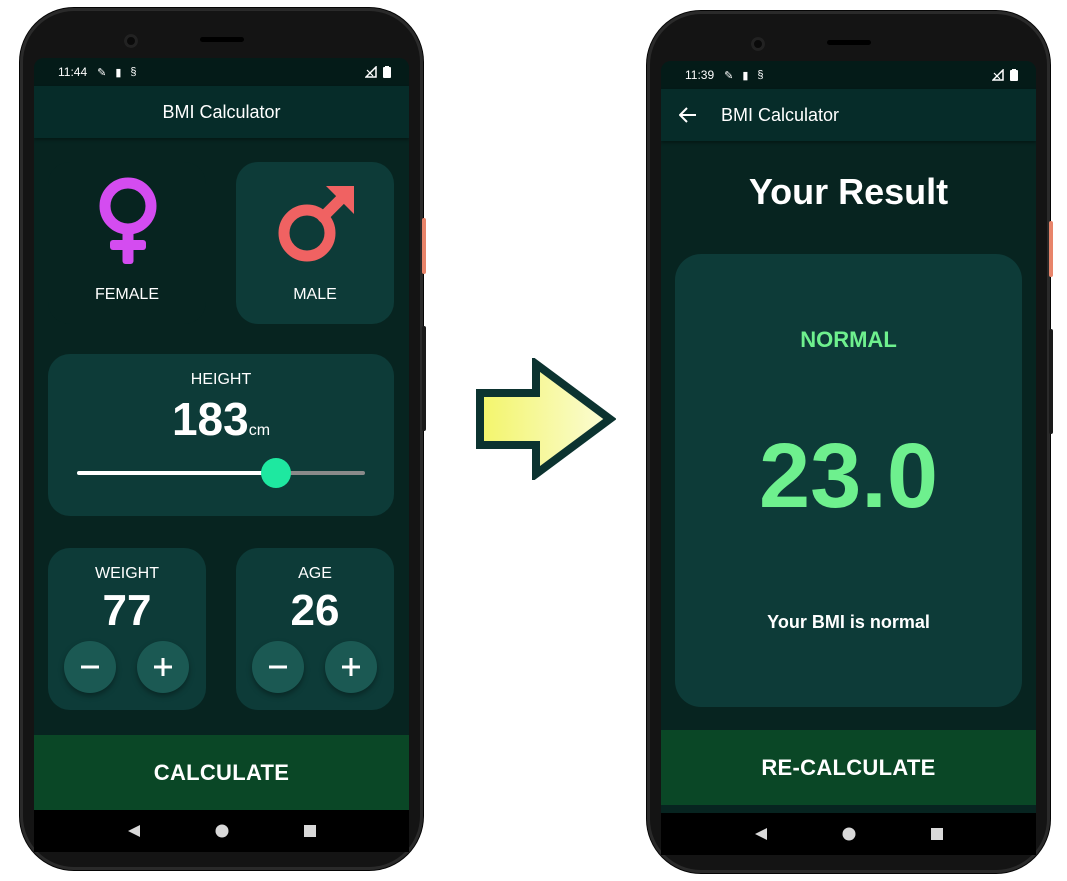 This screenshot has width=1067, height=881. Describe the element at coordinates (848, 191) in the screenshot. I see `result-heading: Your Result` at that location.